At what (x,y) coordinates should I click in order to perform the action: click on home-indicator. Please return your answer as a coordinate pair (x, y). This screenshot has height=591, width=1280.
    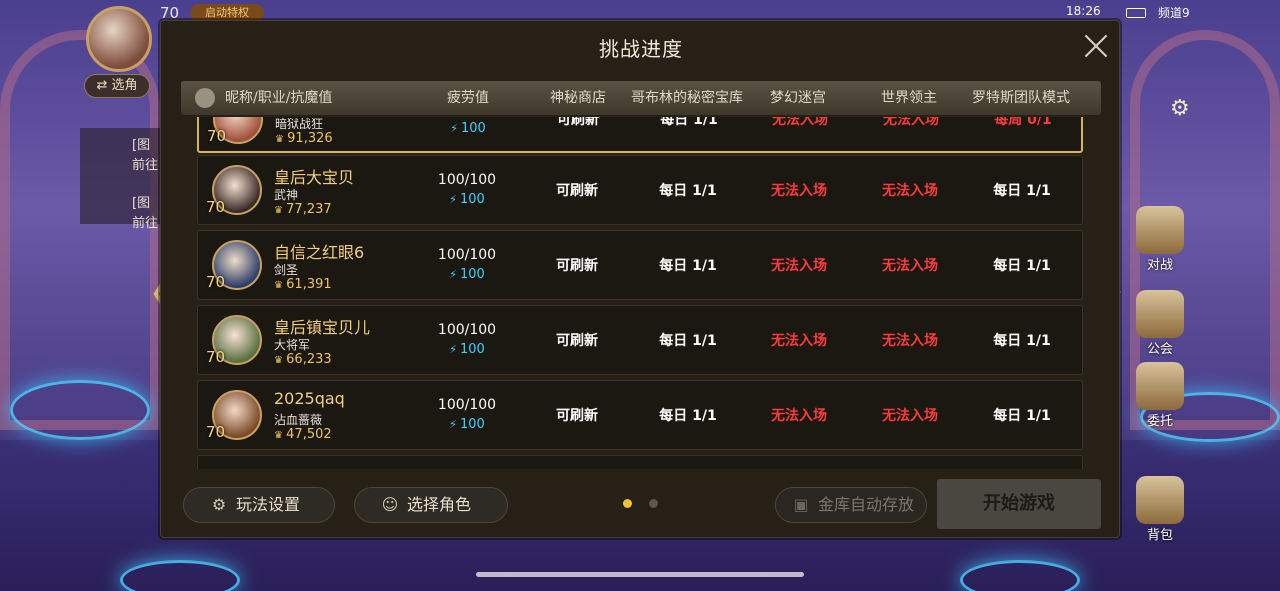
    Looking at the image, I should click on (640, 574).